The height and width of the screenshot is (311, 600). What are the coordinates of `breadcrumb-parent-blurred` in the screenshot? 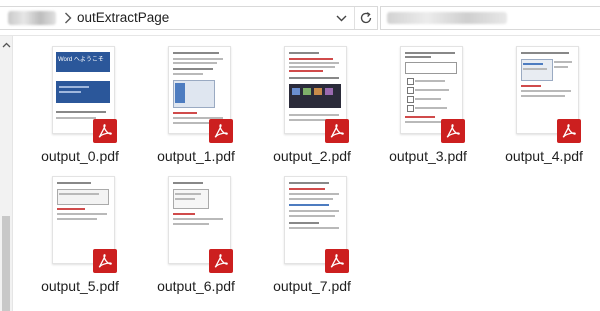 It's located at (32, 18).